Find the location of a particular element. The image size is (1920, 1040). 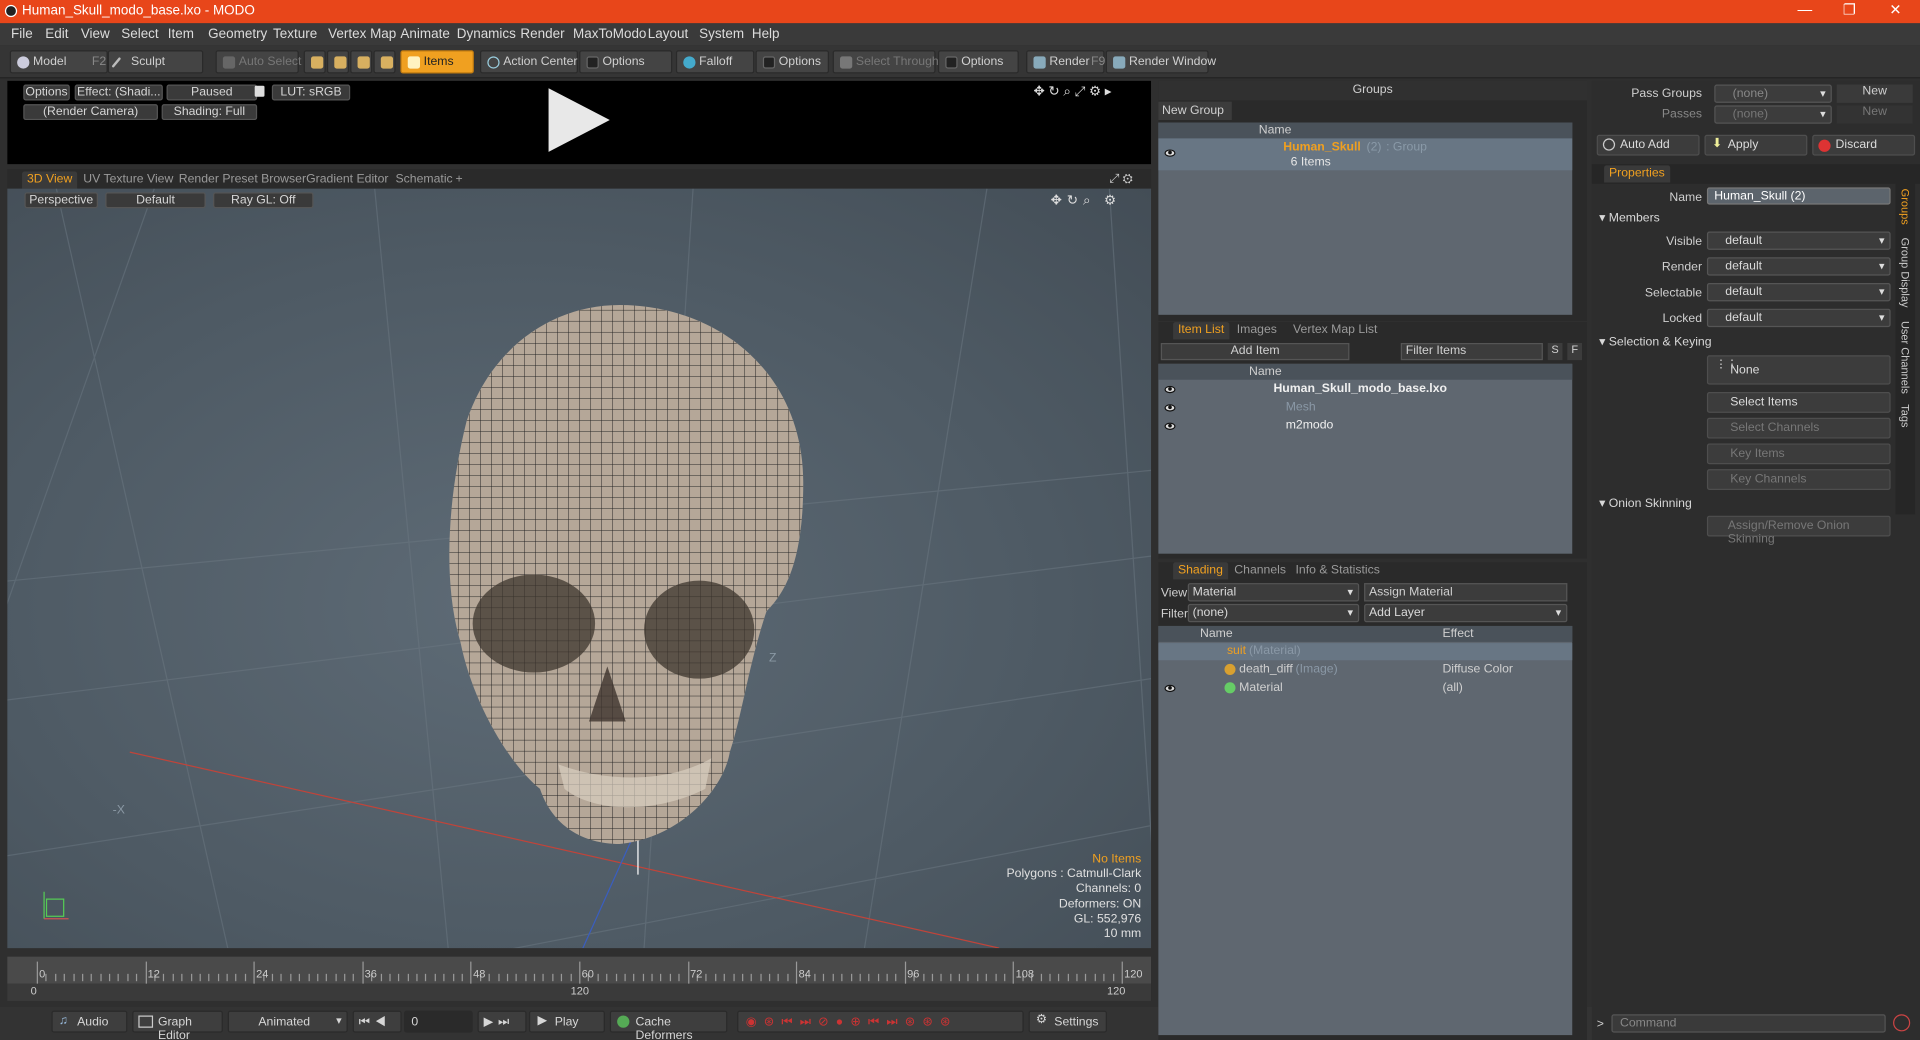

members-section: ▾ Members is located at coordinates (1629, 218).